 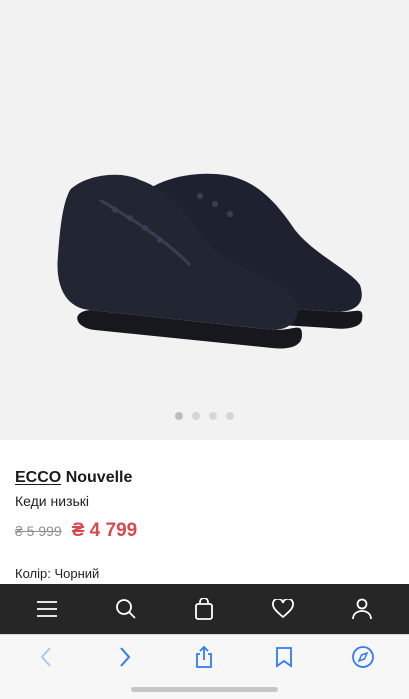 I want to click on product-title: ECCO Nouvelle, so click(x=204, y=478).